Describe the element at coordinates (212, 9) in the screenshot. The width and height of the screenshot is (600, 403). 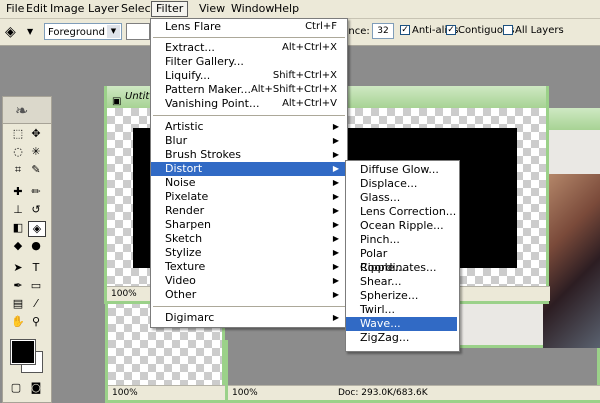
I see `menu-view: View` at that location.